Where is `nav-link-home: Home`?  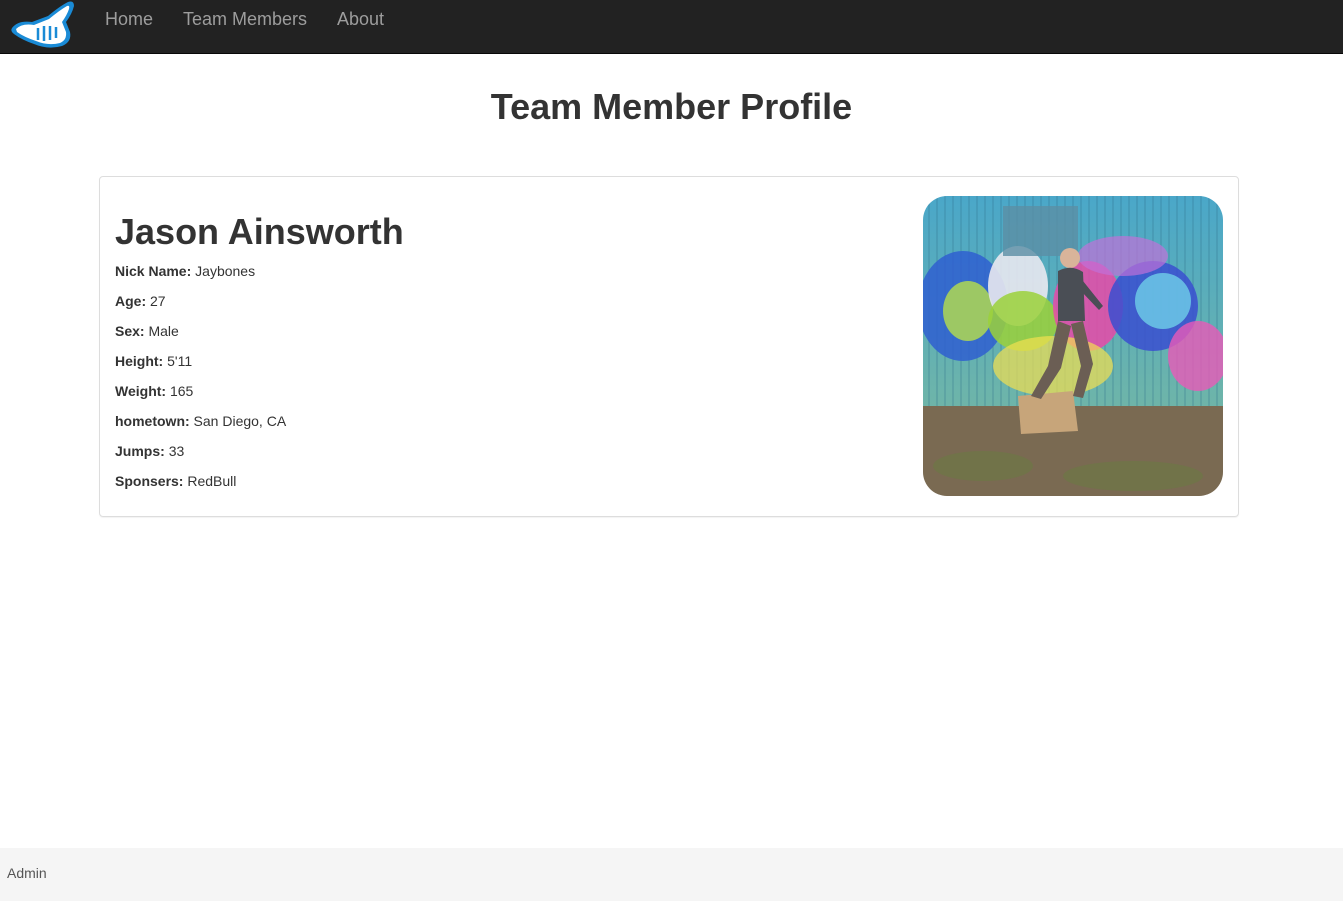 nav-link-home: Home is located at coordinates (129, 19).